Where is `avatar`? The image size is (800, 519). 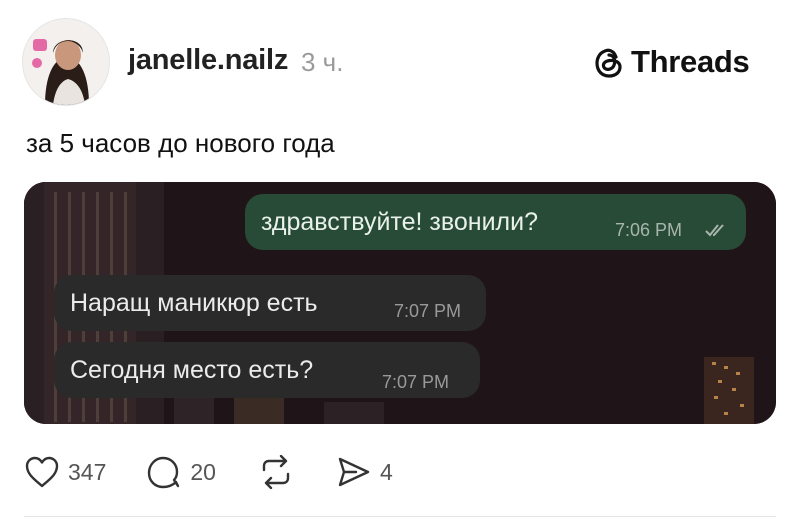 avatar is located at coordinates (66, 62).